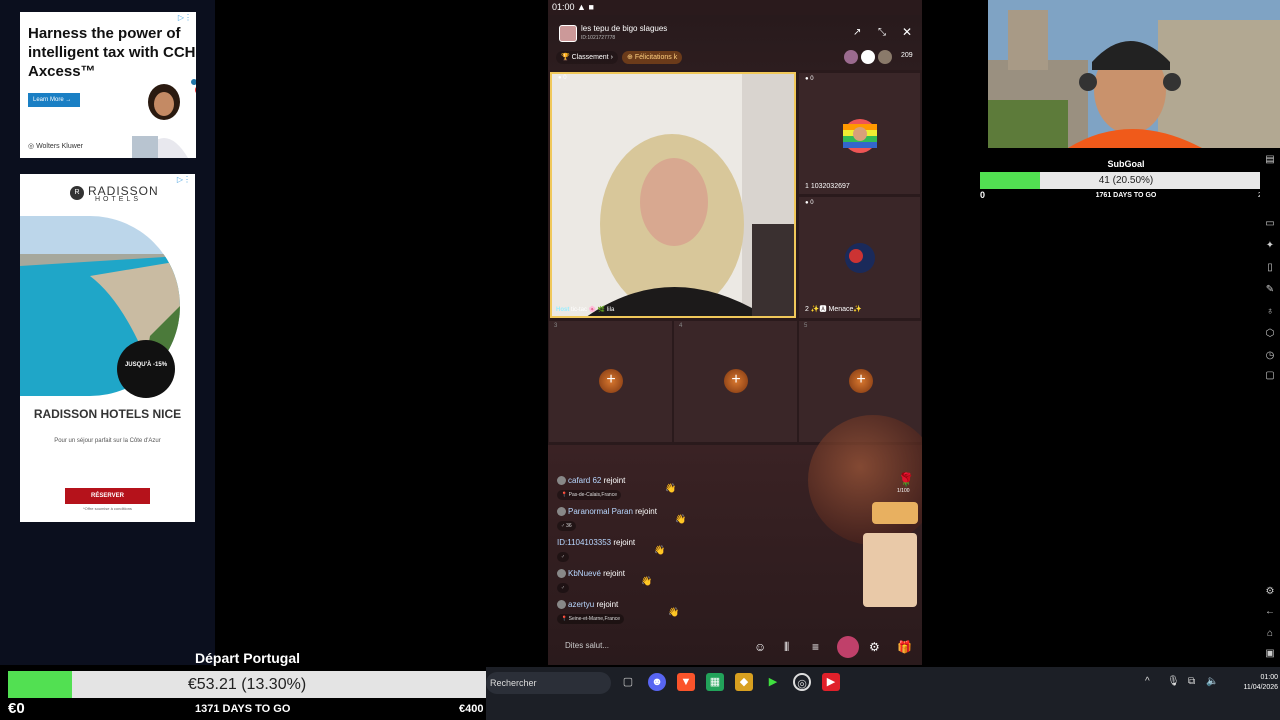  I want to click on woman-image, so click(164, 118).